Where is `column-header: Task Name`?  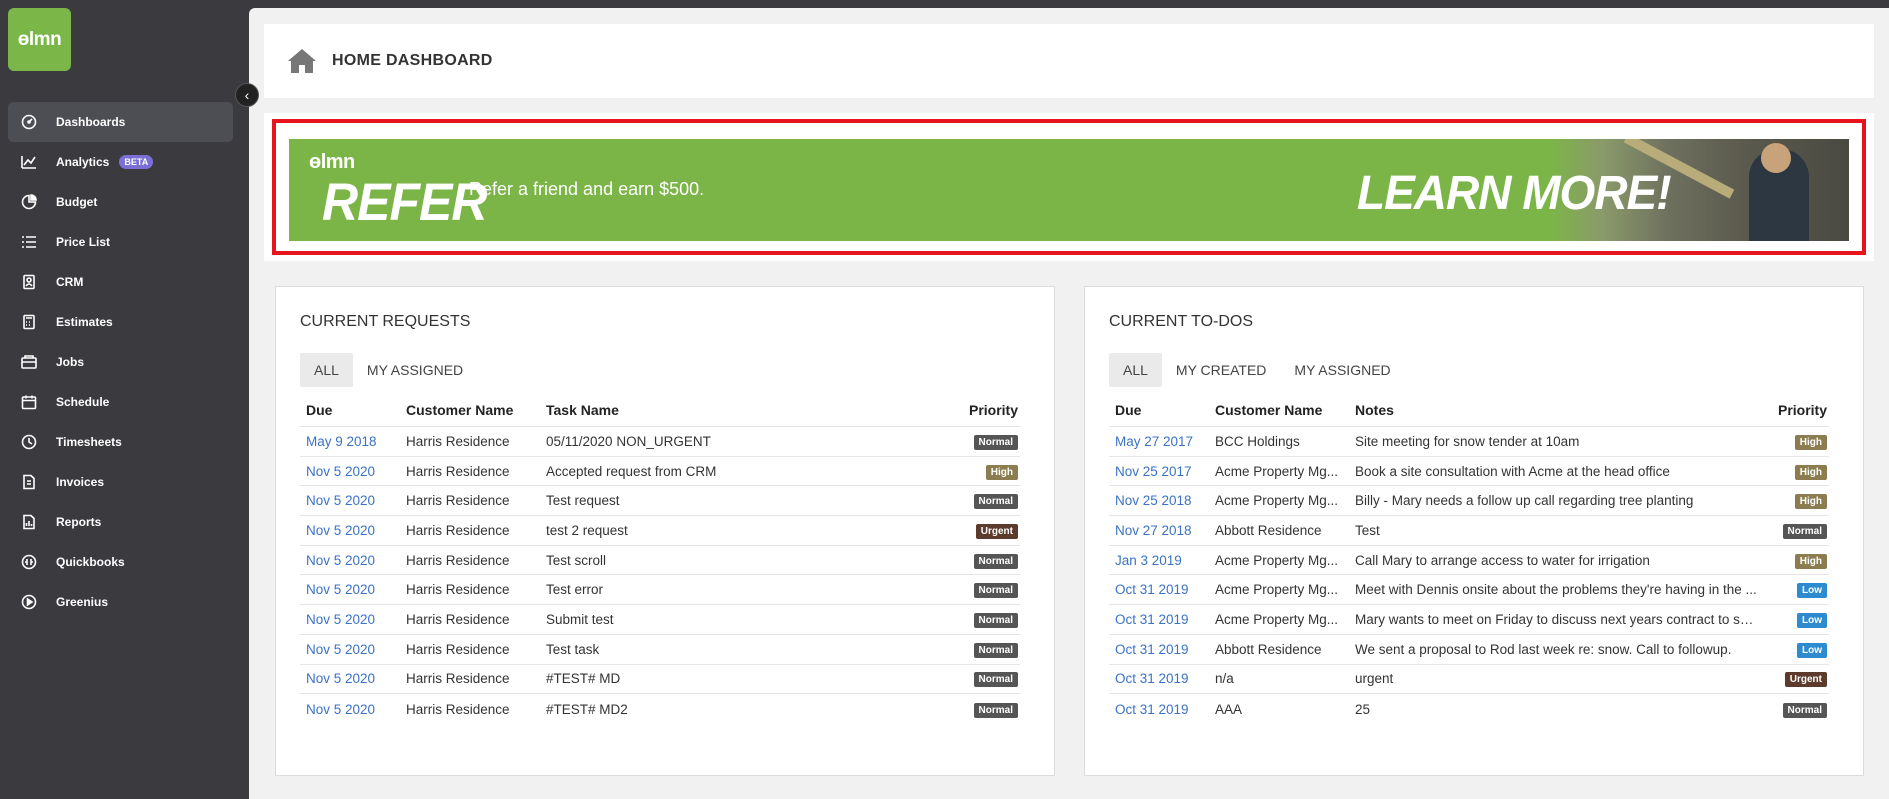 column-header: Task Name is located at coordinates (740, 410).